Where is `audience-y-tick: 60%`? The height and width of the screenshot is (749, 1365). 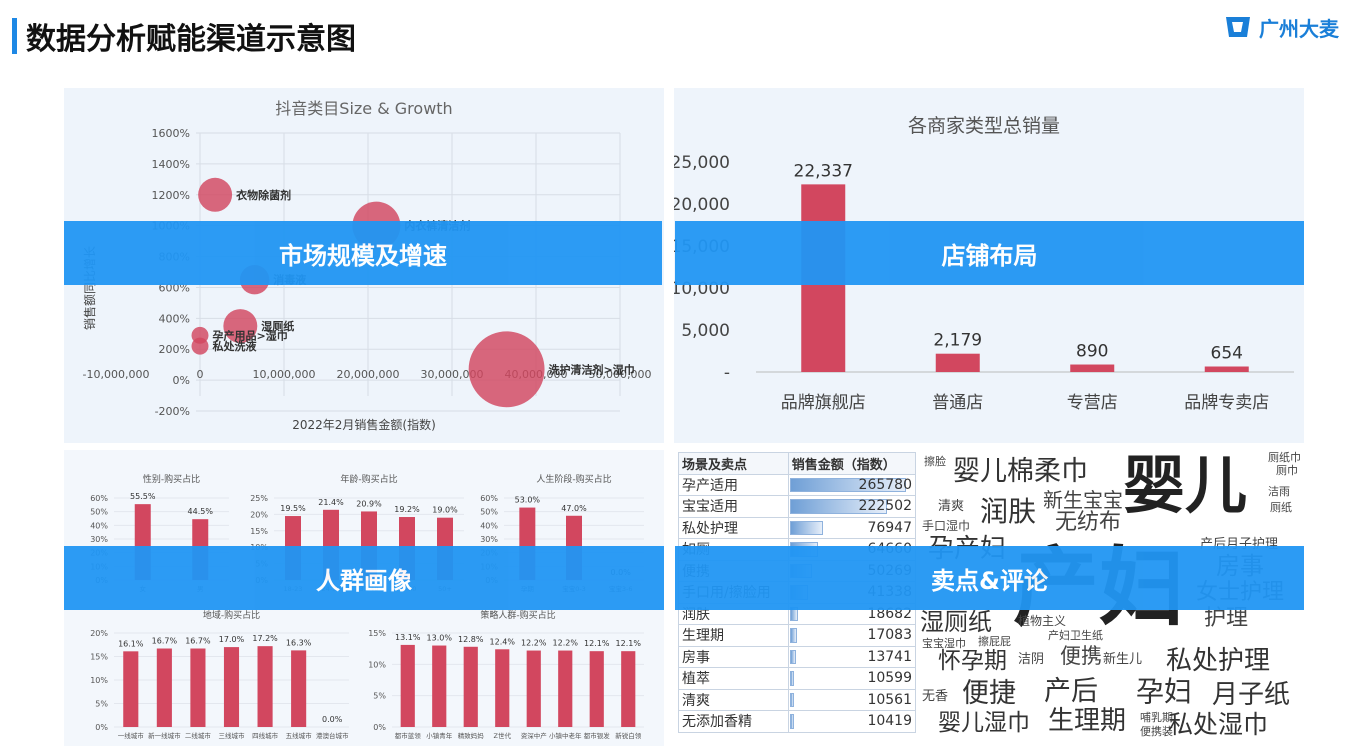
audience-y-tick: 60% is located at coordinates (99, 498).